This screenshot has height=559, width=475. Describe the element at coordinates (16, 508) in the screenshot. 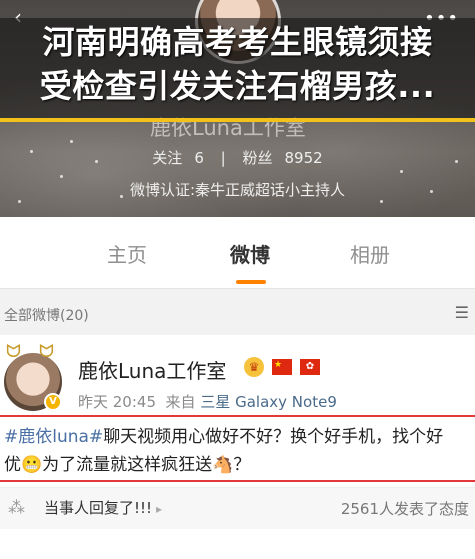

I see `comment-bubble-icon: ⁂` at that location.